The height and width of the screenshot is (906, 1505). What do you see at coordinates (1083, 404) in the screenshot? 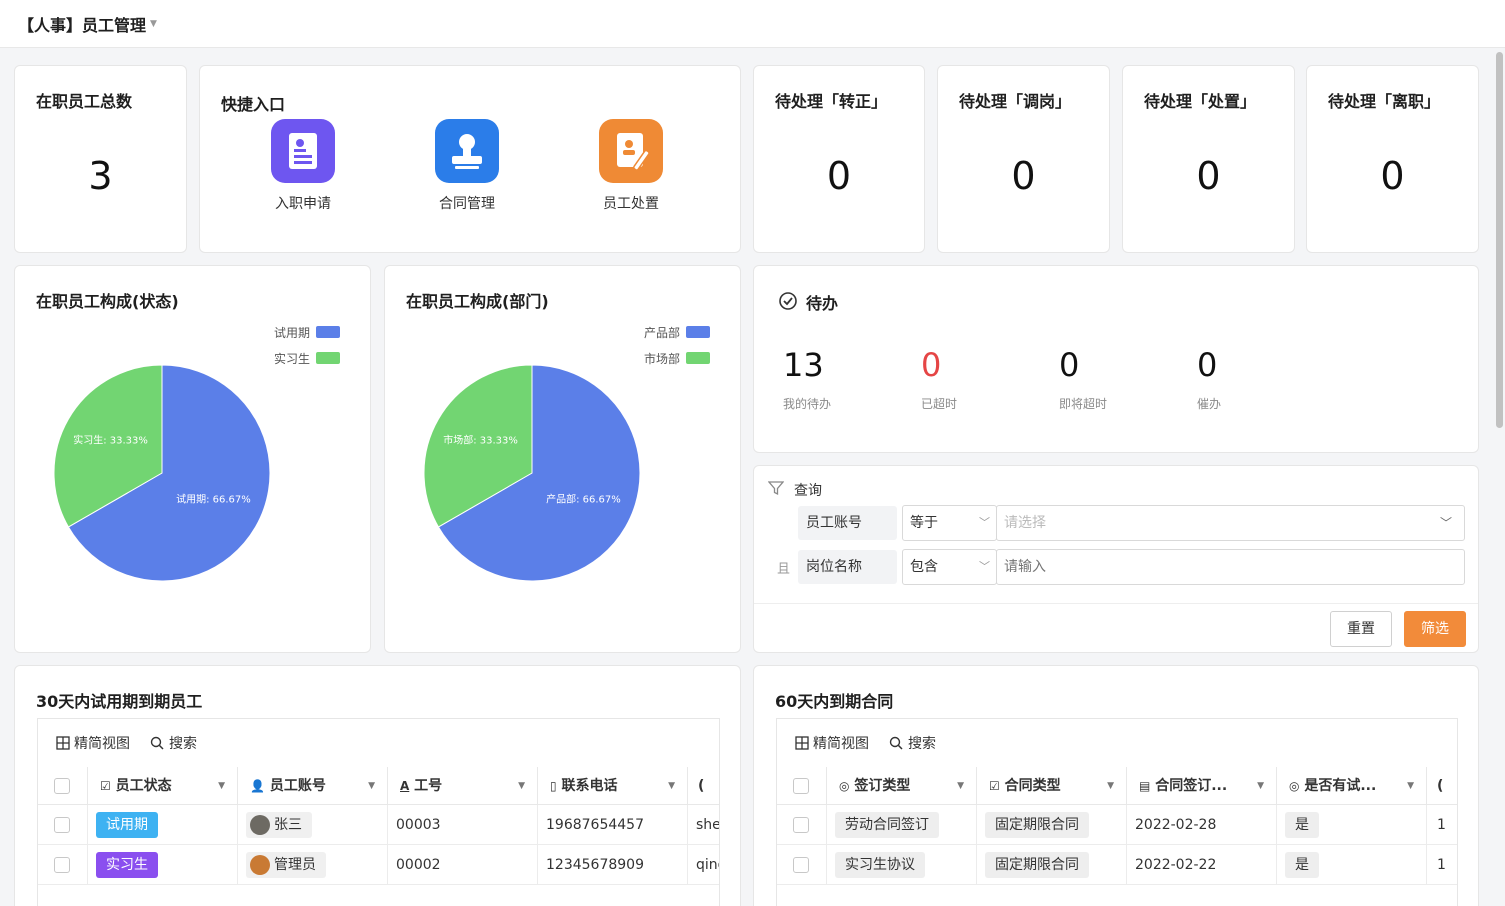
I see `todo-soon-label: 即将超时` at bounding box center [1083, 404].